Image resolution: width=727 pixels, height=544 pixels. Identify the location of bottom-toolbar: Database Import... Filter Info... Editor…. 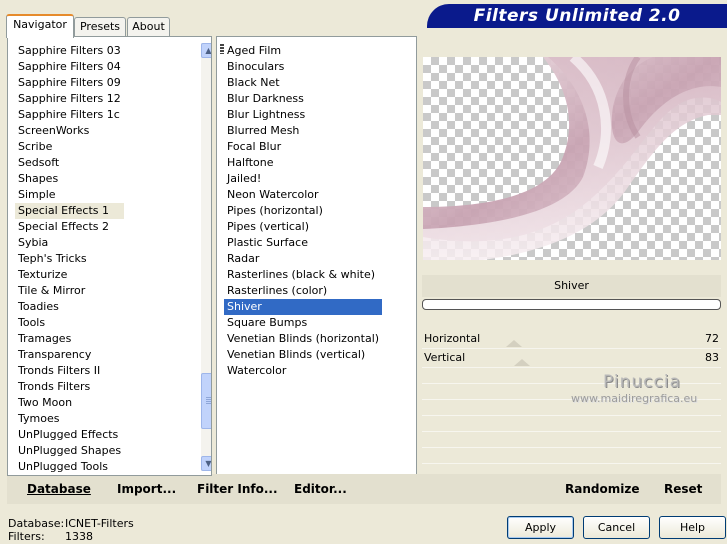
(364, 489).